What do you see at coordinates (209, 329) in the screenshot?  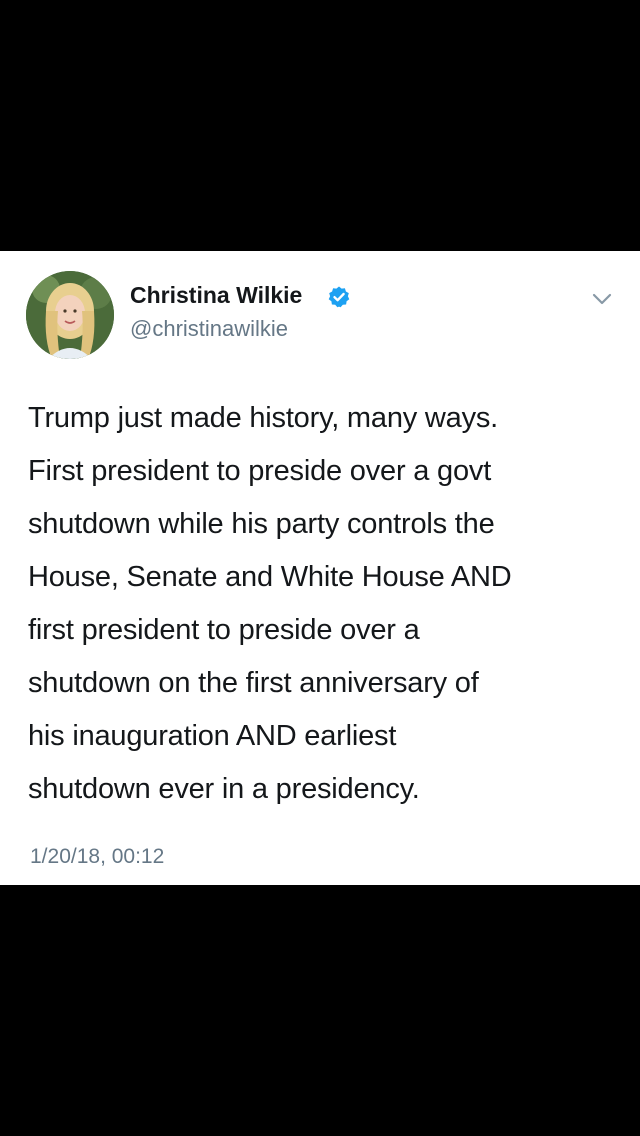 I see `author-handle: @christinawilkie` at bounding box center [209, 329].